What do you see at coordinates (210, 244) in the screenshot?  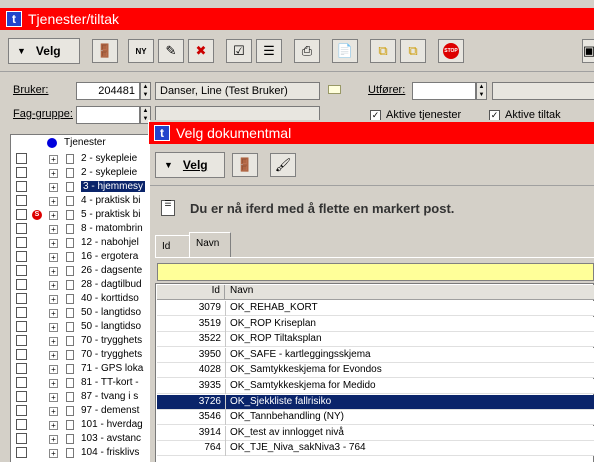 I see `tab-navn: Navn` at bounding box center [210, 244].